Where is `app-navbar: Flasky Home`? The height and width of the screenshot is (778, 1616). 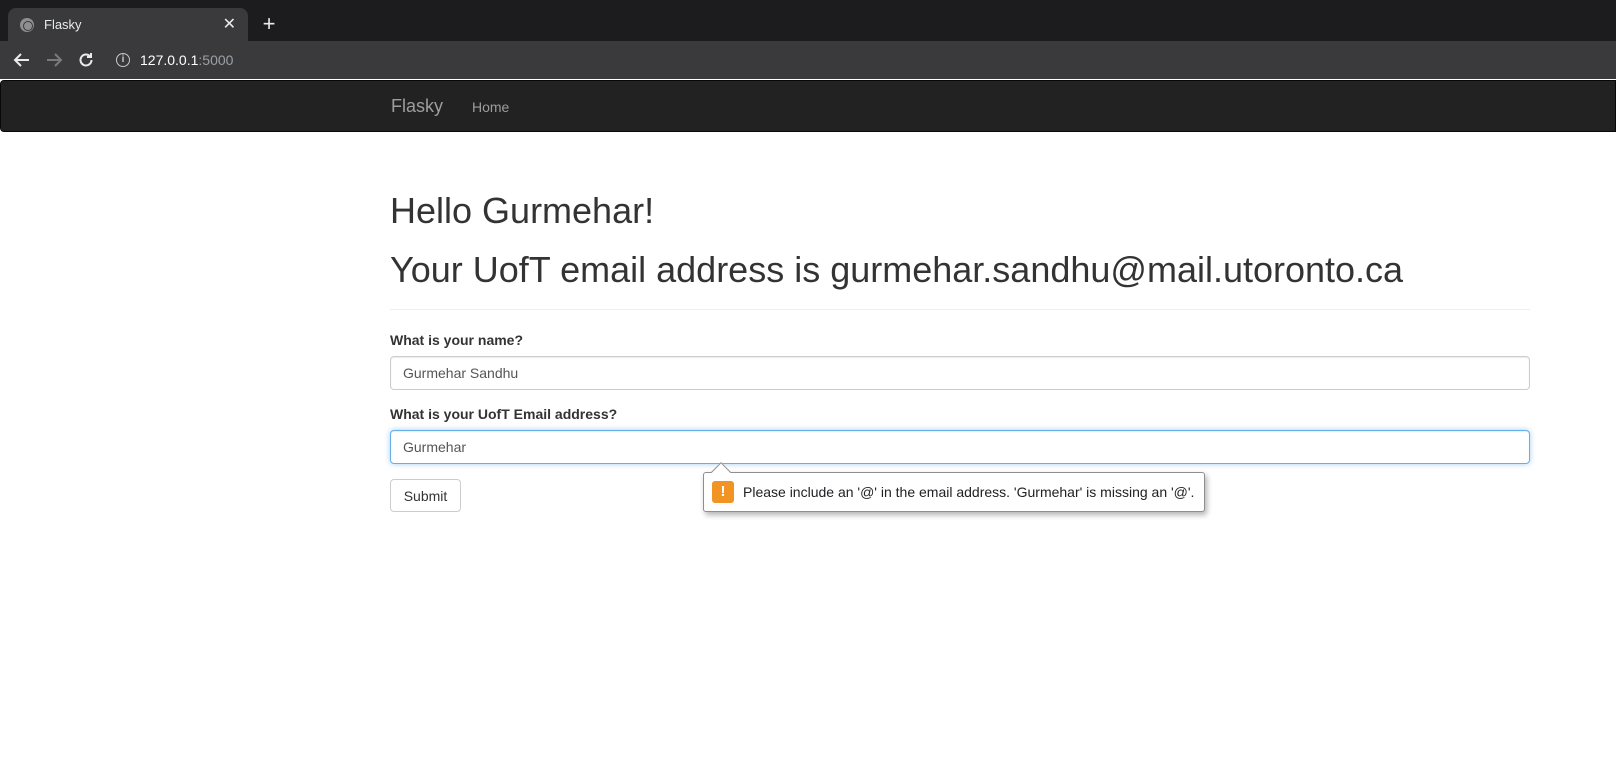 app-navbar: Flasky Home is located at coordinates (808, 106).